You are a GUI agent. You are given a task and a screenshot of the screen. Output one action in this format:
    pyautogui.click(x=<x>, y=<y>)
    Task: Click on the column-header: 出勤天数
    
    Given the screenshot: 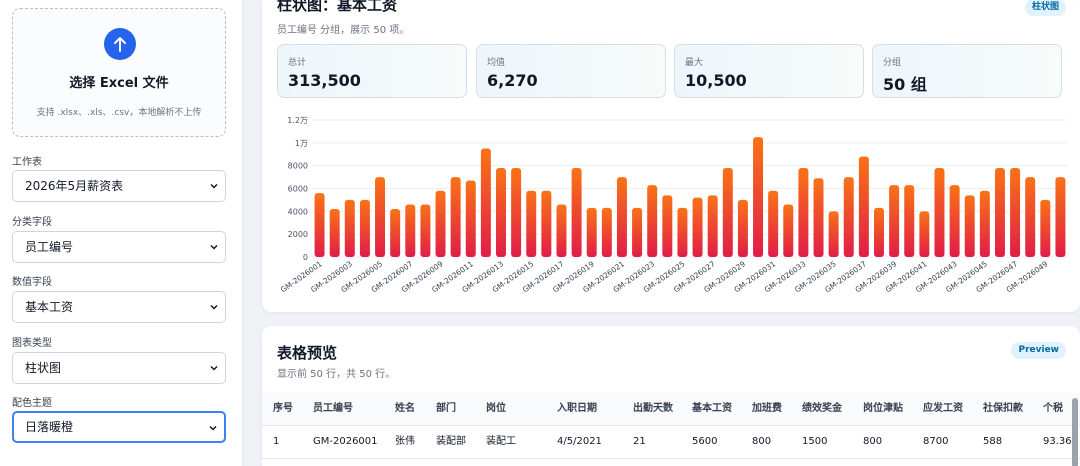 What is the action you would take?
    pyautogui.click(x=653, y=409)
    